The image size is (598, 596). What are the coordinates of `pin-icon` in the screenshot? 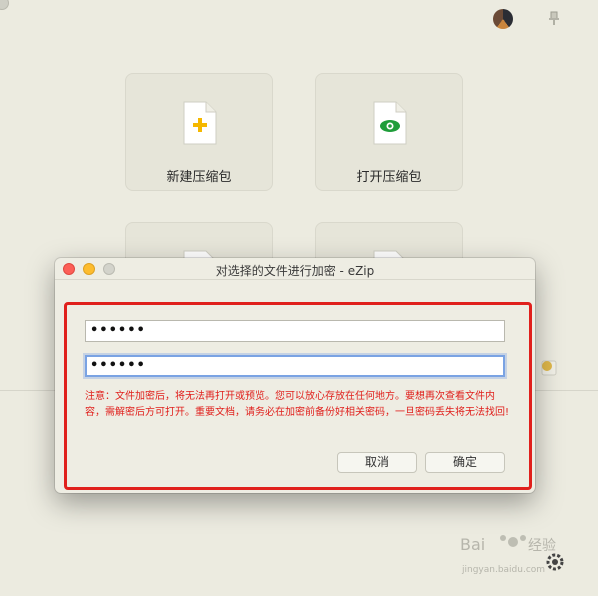 It's located at (554, 18).